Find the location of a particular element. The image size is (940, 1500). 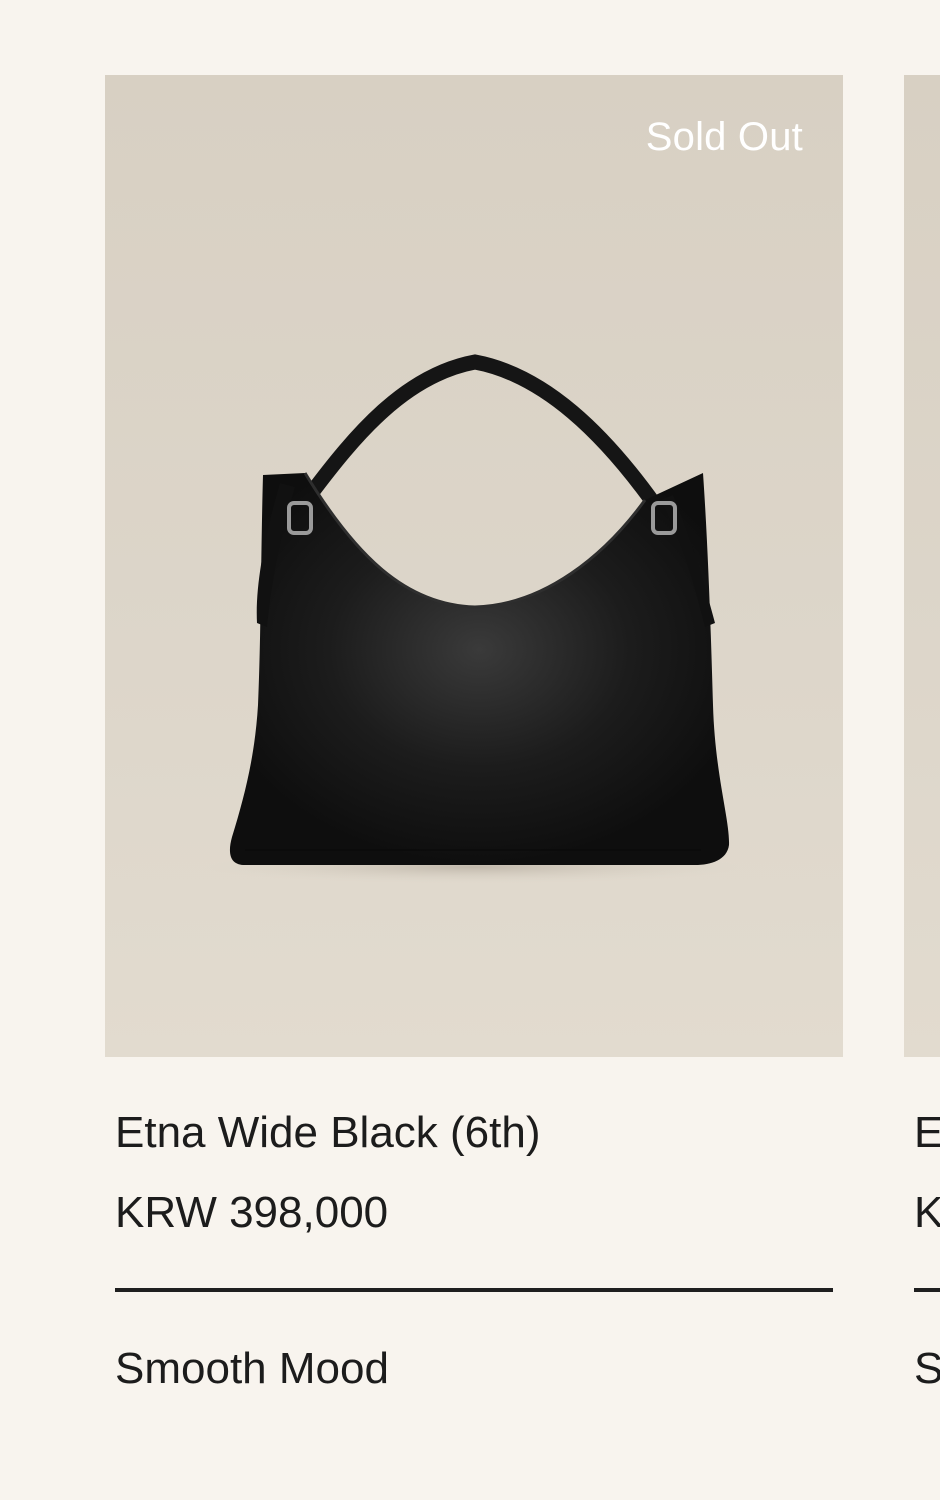

product-price: K is located at coordinates (927, 1212).